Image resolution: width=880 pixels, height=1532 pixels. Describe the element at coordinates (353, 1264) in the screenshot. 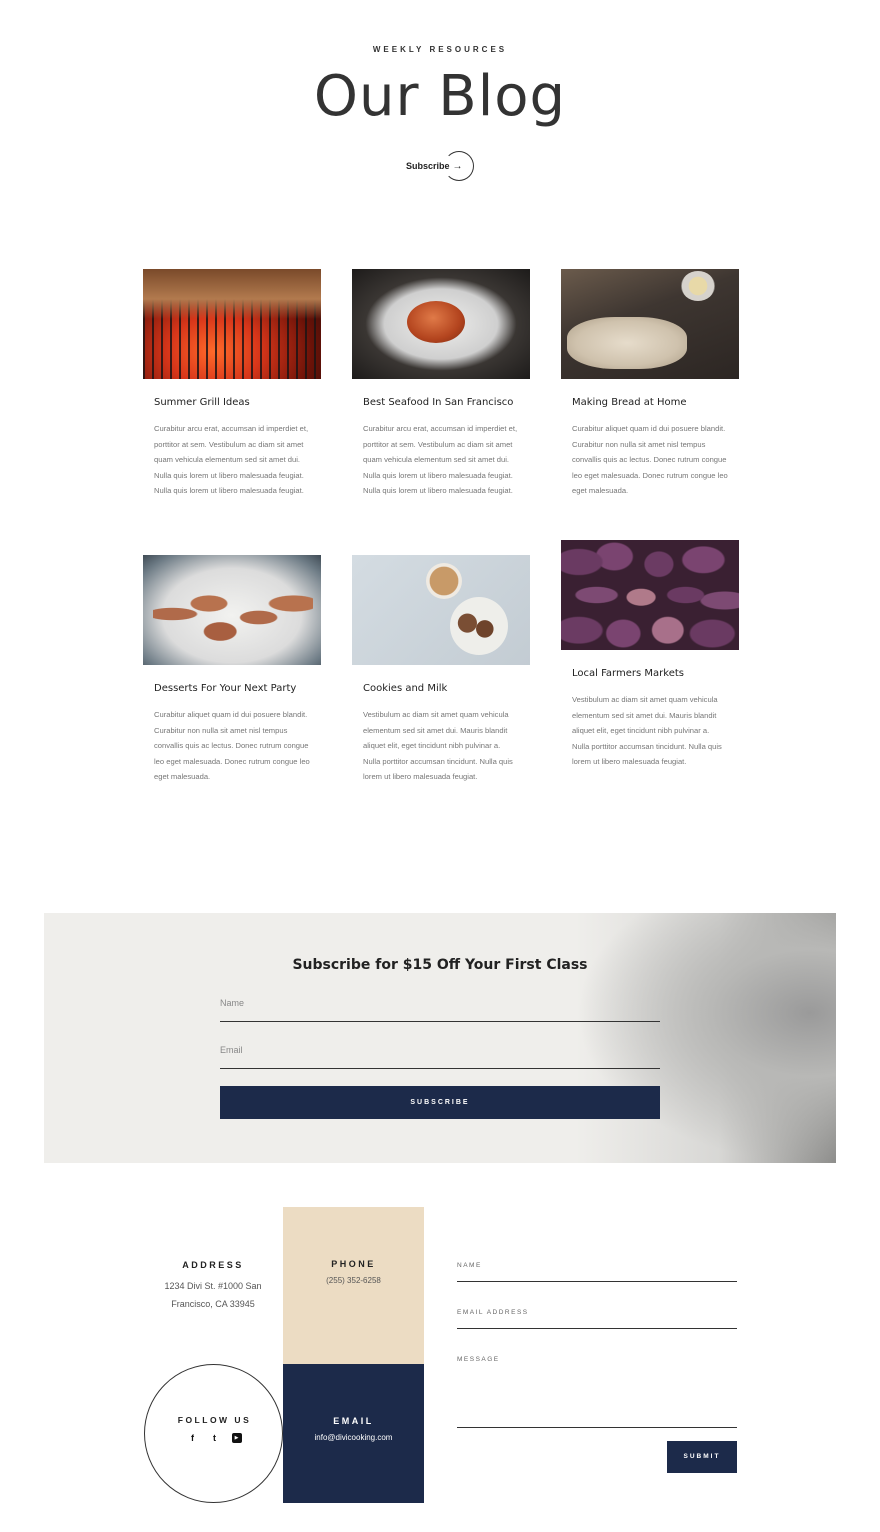

I see `phone-label: PHONE` at that location.